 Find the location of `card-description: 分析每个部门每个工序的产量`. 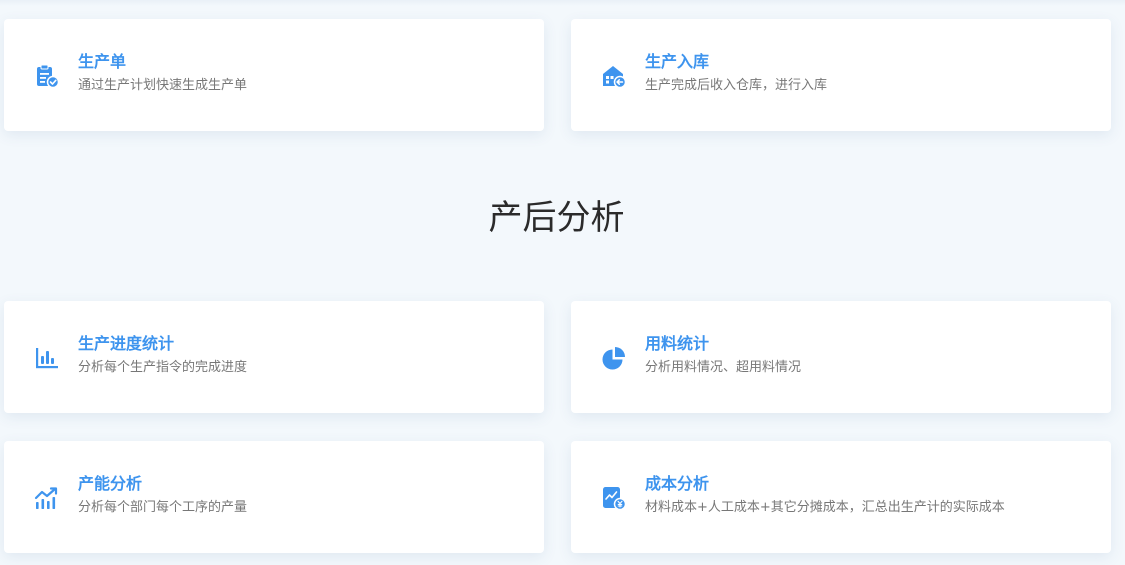

card-description: 分析每个部门每个工序的产量 is located at coordinates (163, 507).